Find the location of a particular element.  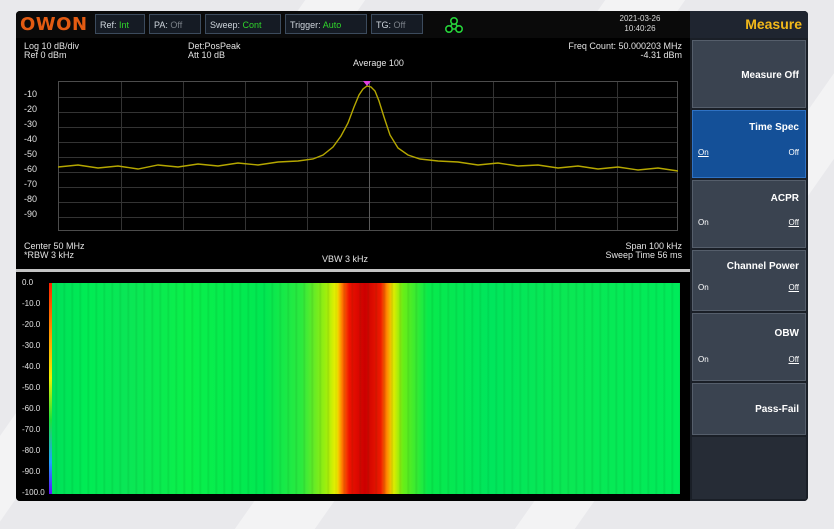

y-tick-label: -30 is located at coordinates (31, 124).